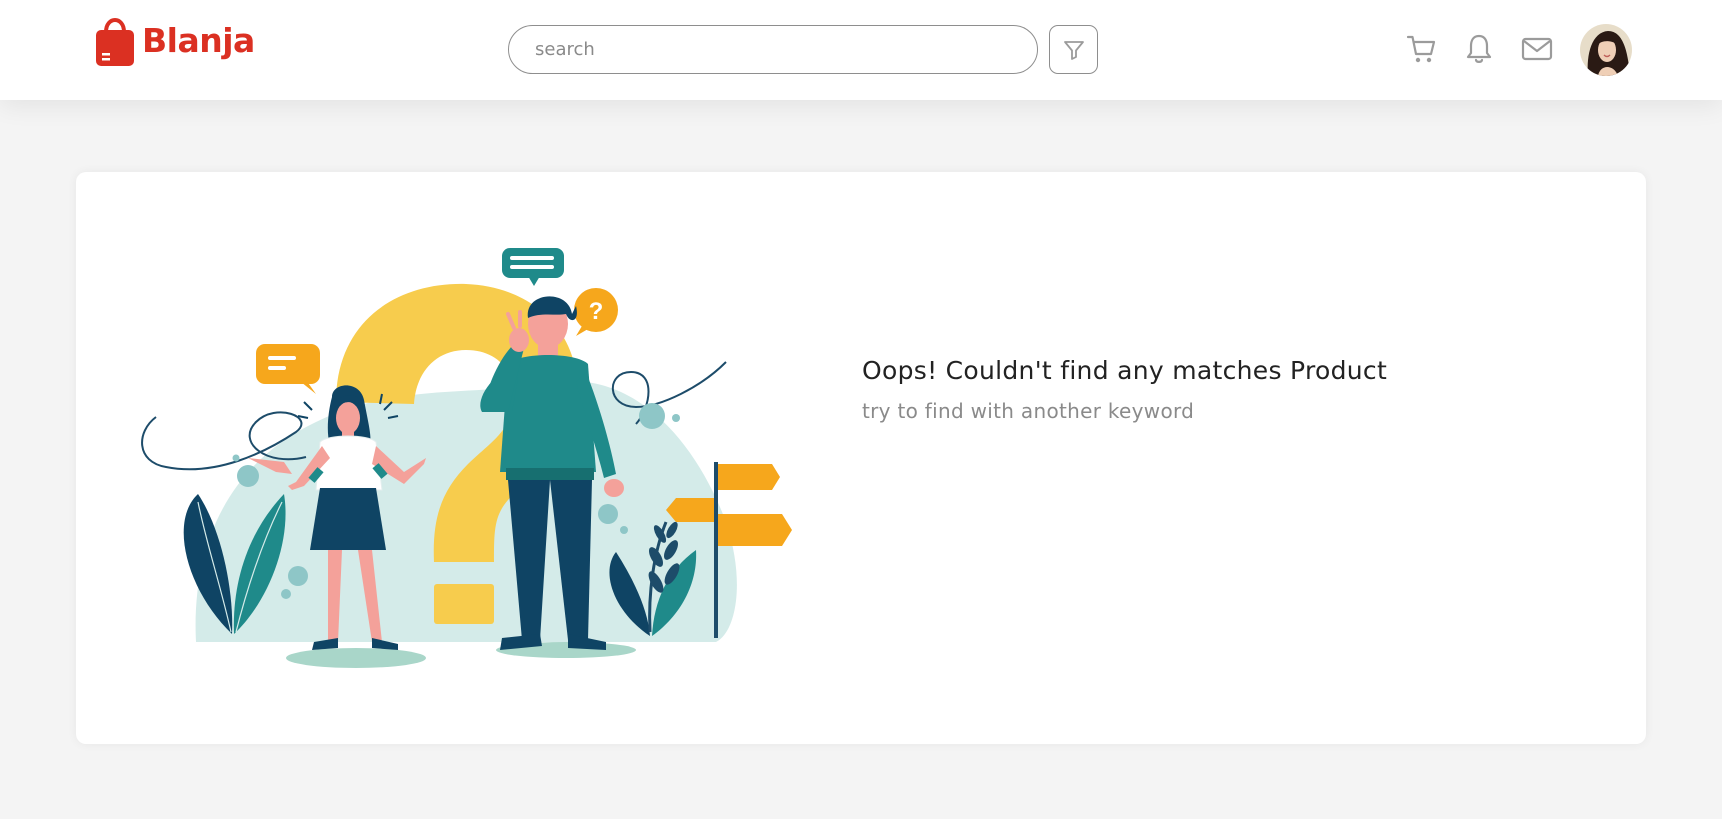 This screenshot has height=819, width=1722. I want to click on avatar-image, so click(1606, 50).